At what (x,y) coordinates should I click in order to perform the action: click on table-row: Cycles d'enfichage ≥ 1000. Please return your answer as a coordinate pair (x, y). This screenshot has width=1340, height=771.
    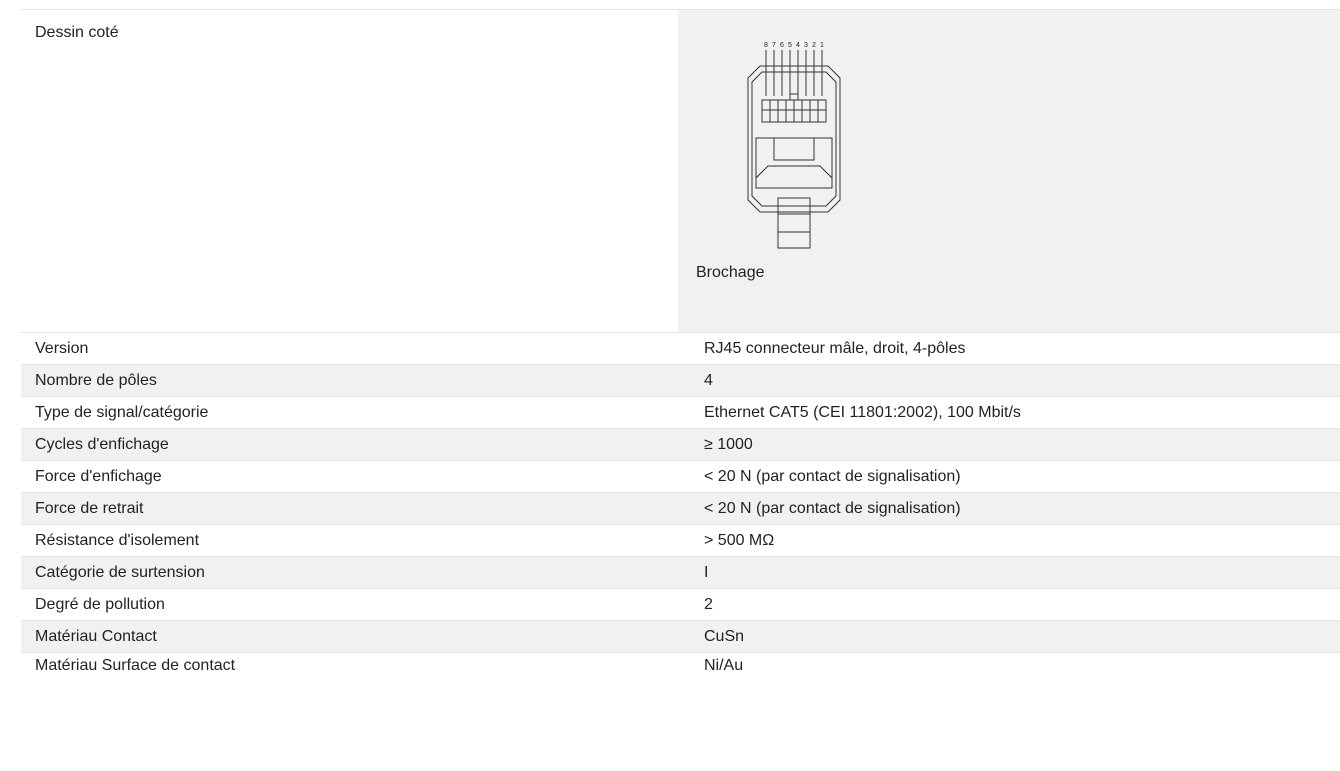
    Looking at the image, I should click on (680, 445).